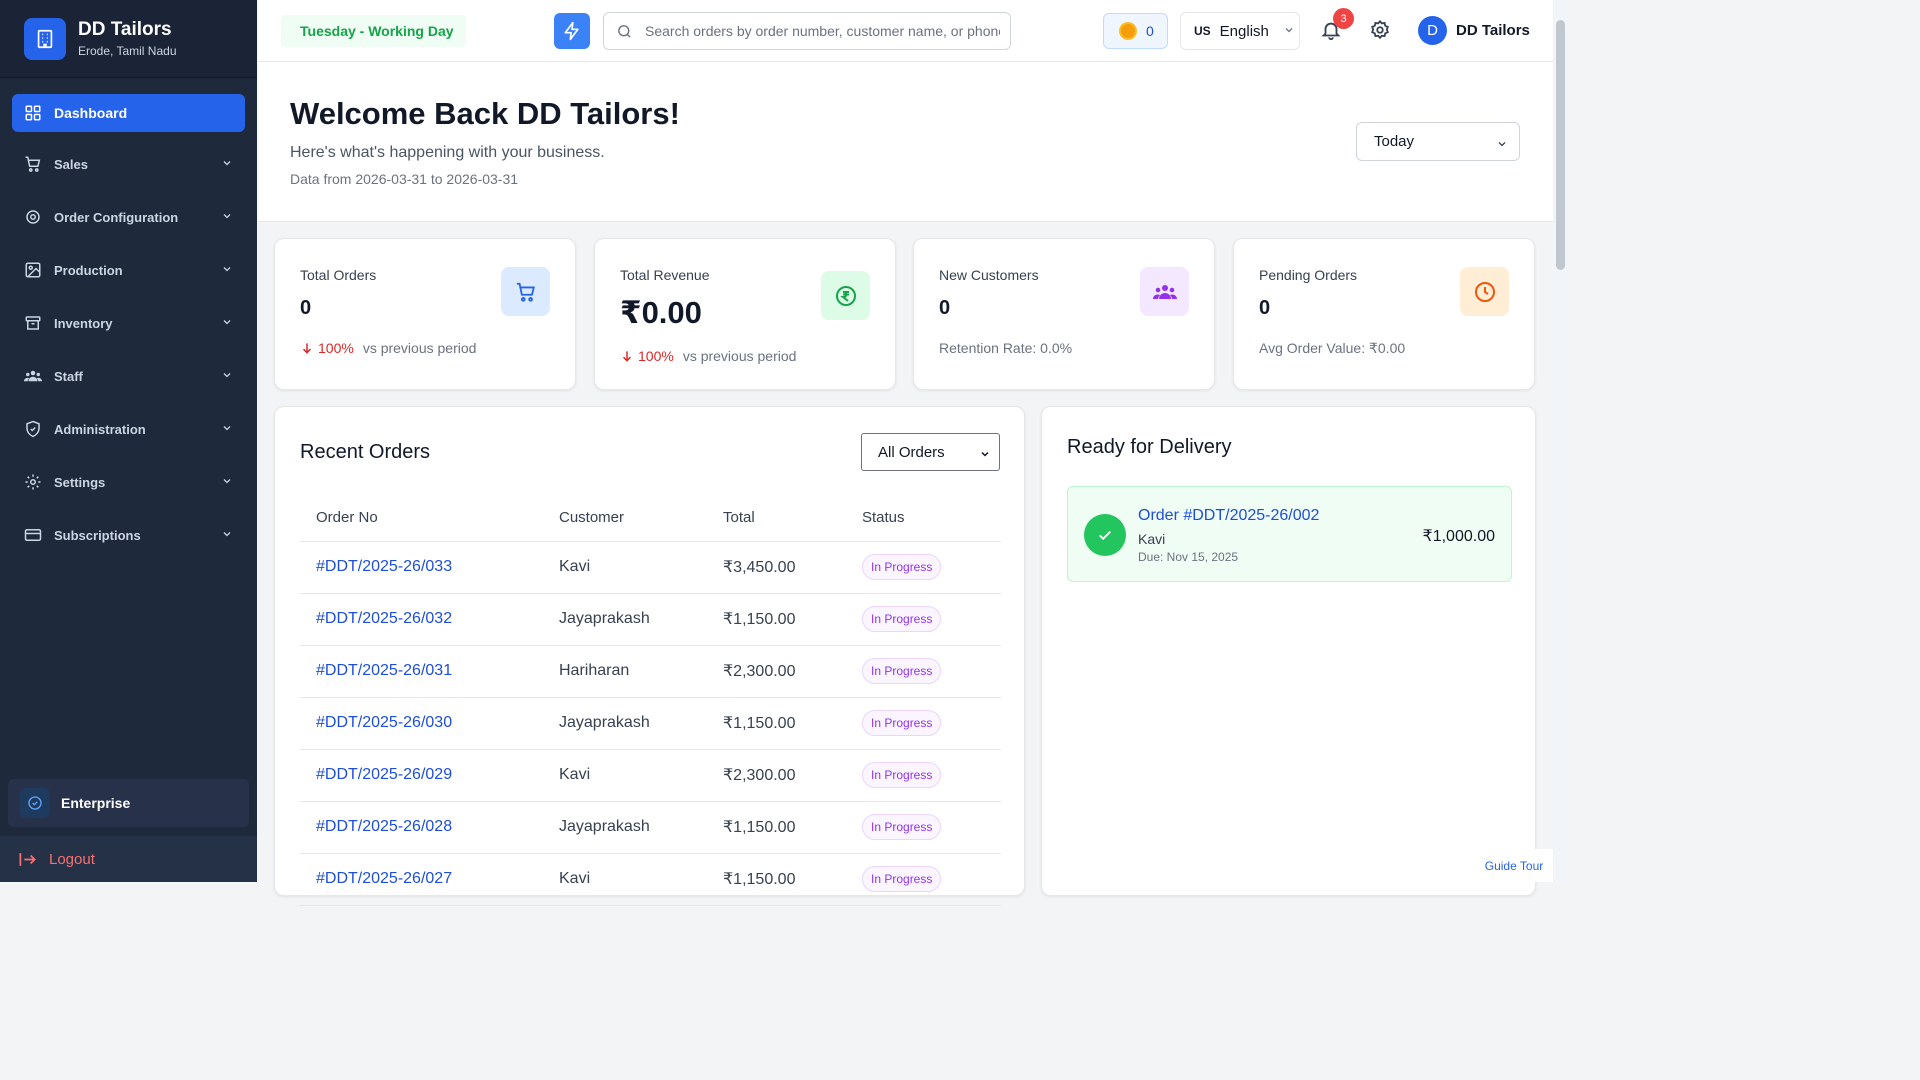  I want to click on order-number-link: #DDT/2025-26/028, so click(421, 827).